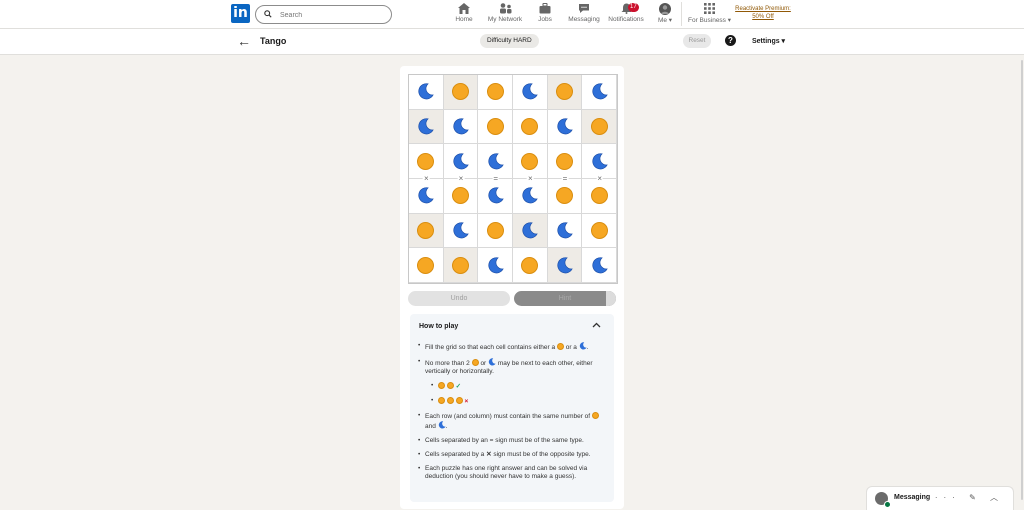 Image resolution: width=1024 pixels, height=510 pixels. What do you see at coordinates (763, 13) in the screenshot?
I see `reactivate-premium-link: Reactivate Premium: 50% Off` at bounding box center [763, 13].